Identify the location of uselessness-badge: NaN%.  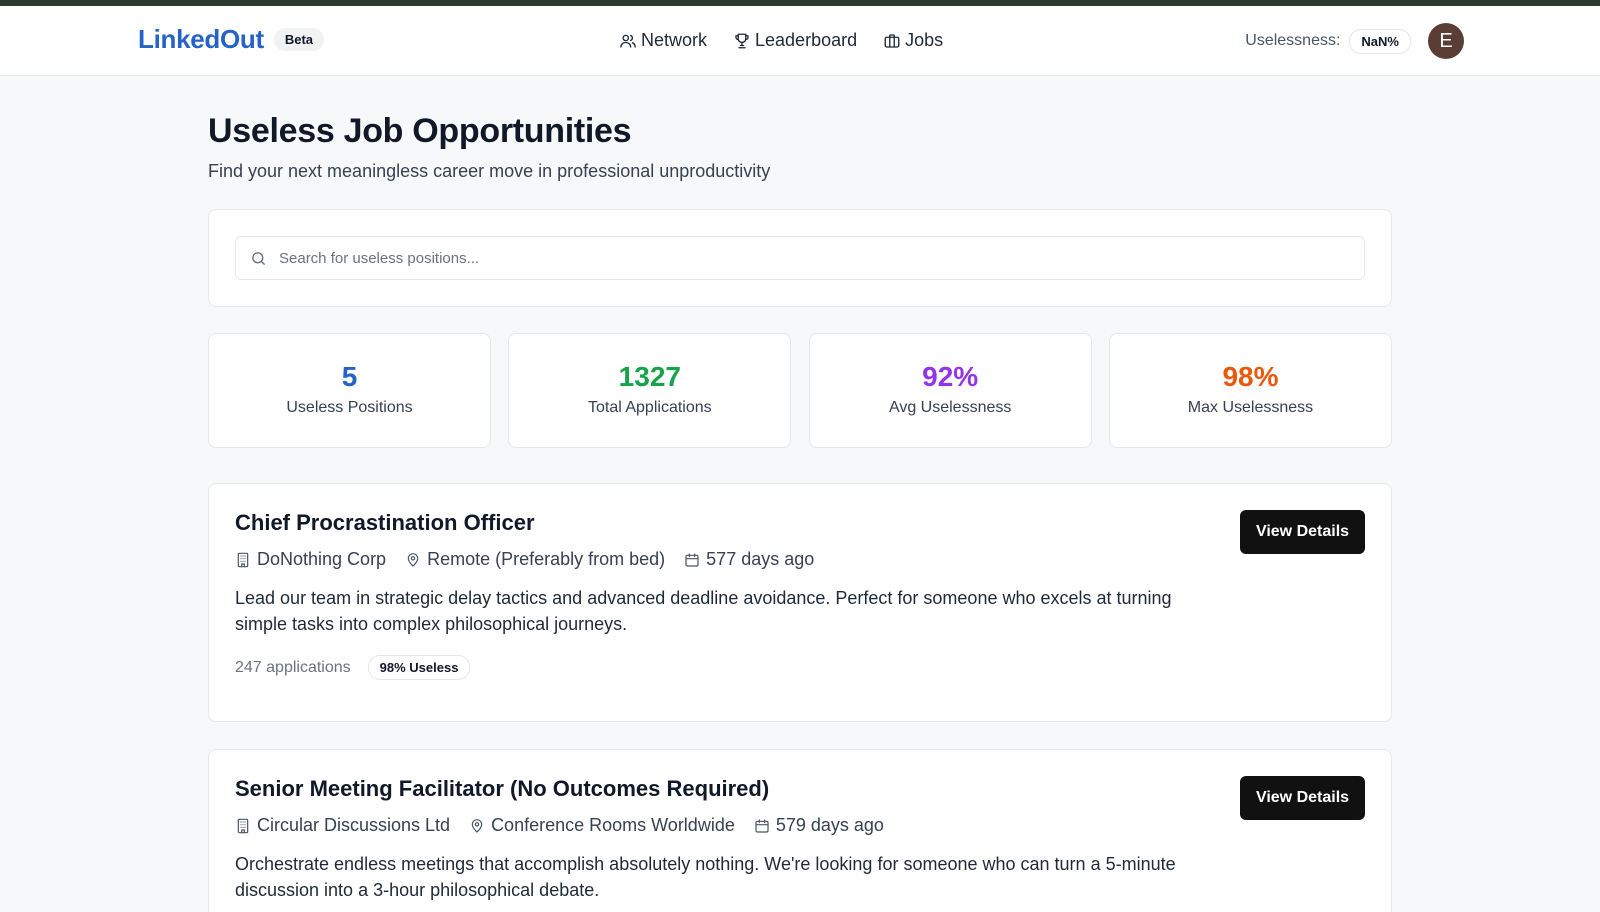
(1380, 41).